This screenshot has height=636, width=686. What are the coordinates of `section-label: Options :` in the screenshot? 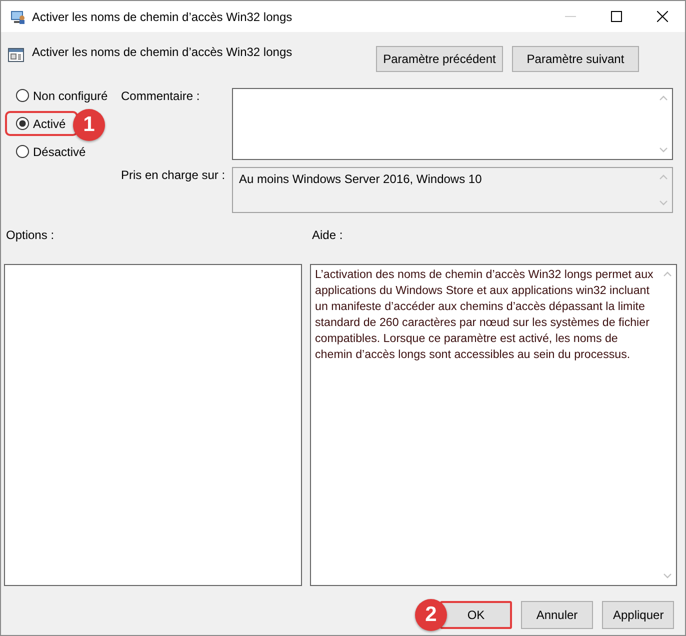 It's located at (31, 236).